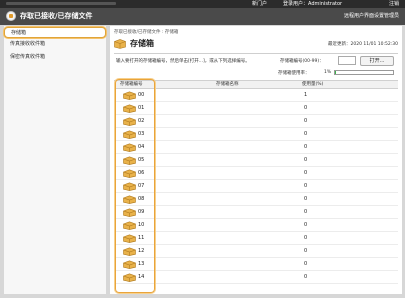 The width and height of the screenshot is (405, 298). I want to click on box-number-link: 11, so click(141, 238).